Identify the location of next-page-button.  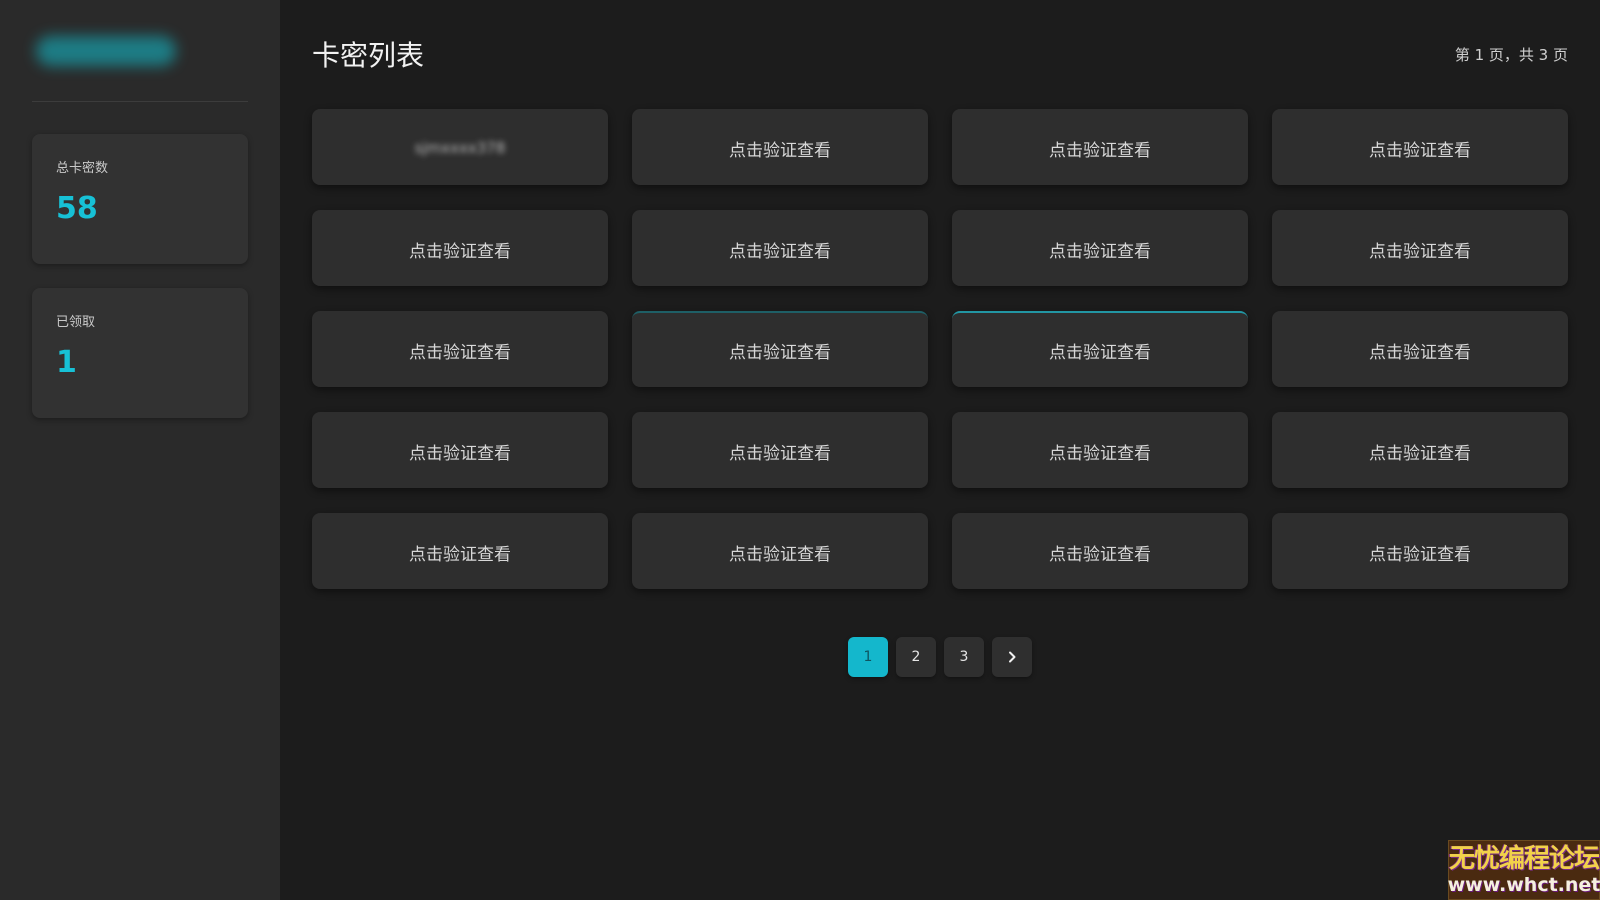
(1012, 657).